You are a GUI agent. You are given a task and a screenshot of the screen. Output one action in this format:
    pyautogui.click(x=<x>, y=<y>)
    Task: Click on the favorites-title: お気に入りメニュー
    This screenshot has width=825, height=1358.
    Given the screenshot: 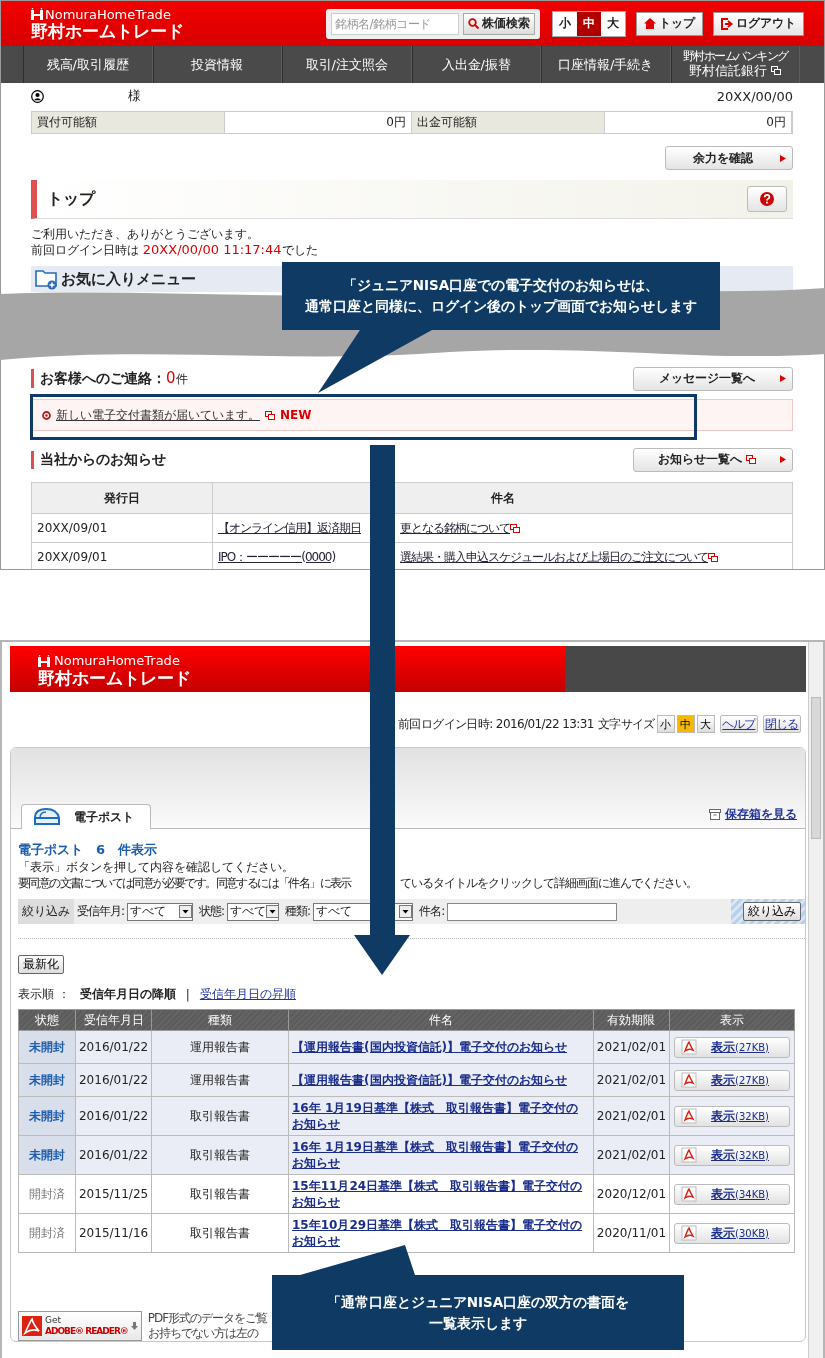 What is the action you would take?
    pyautogui.click(x=128, y=279)
    